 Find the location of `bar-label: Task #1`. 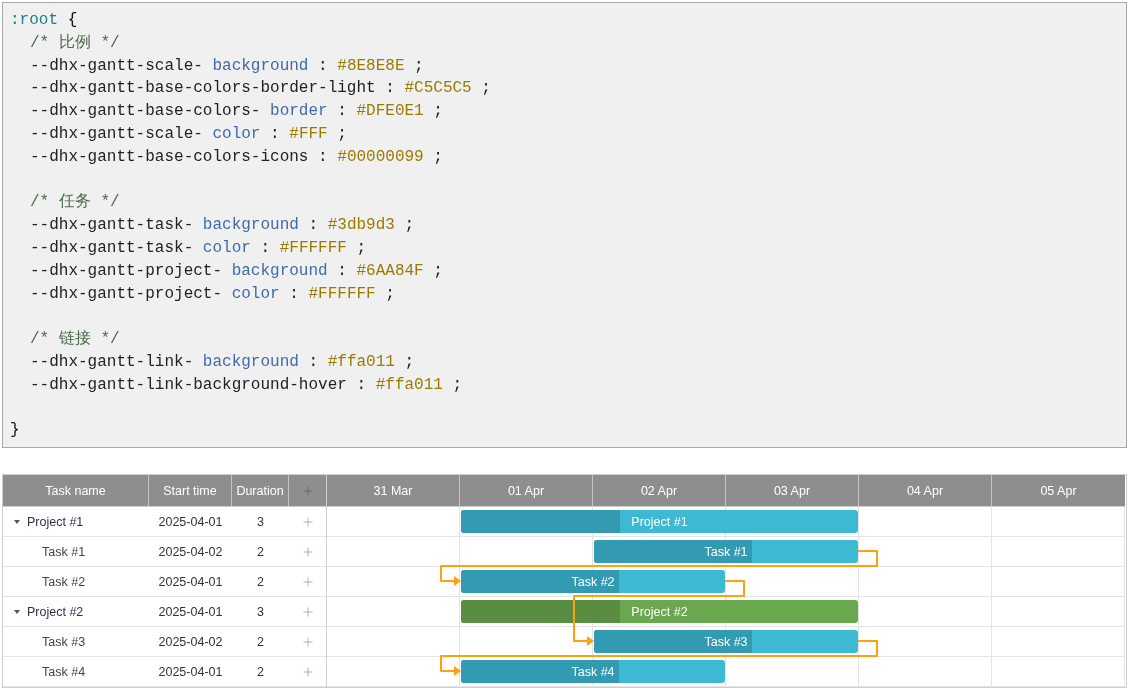

bar-label: Task #1 is located at coordinates (726, 551).